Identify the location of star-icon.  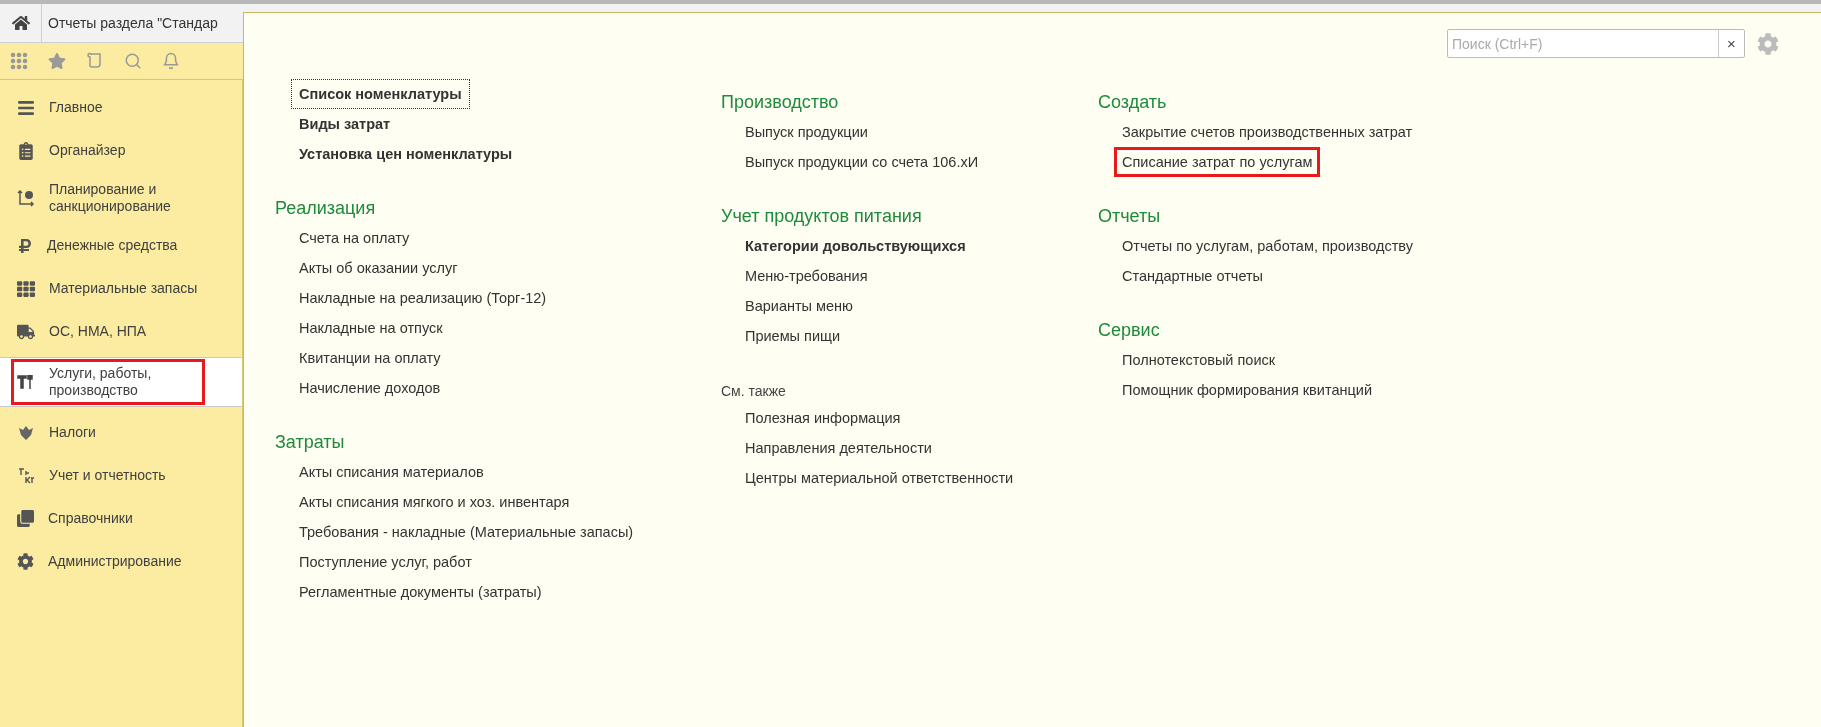
(57, 61).